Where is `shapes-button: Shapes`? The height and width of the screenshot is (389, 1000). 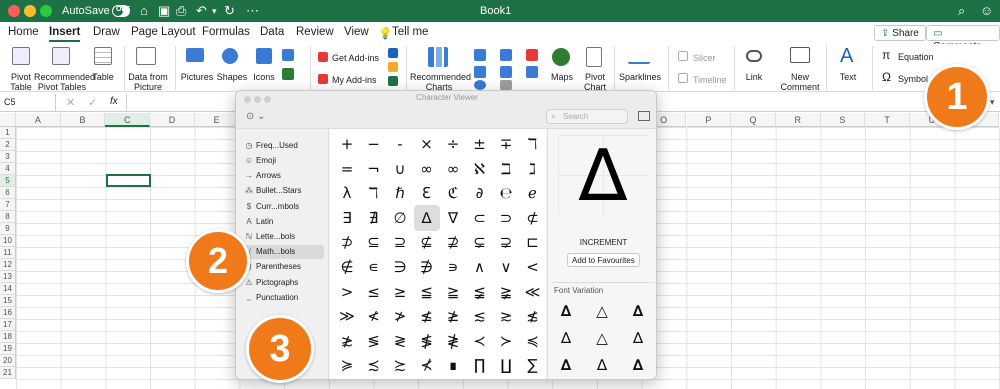 shapes-button: Shapes is located at coordinates (232, 77).